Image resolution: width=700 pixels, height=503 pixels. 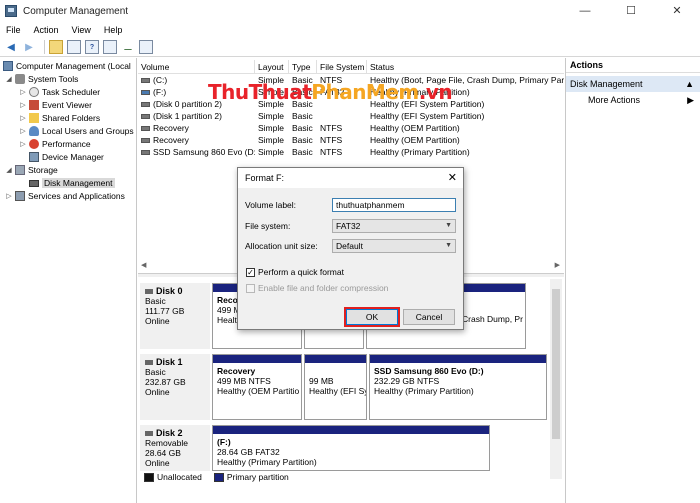 What do you see at coordinates (34, 144) in the screenshot?
I see `performance-icon` at bounding box center [34, 144].